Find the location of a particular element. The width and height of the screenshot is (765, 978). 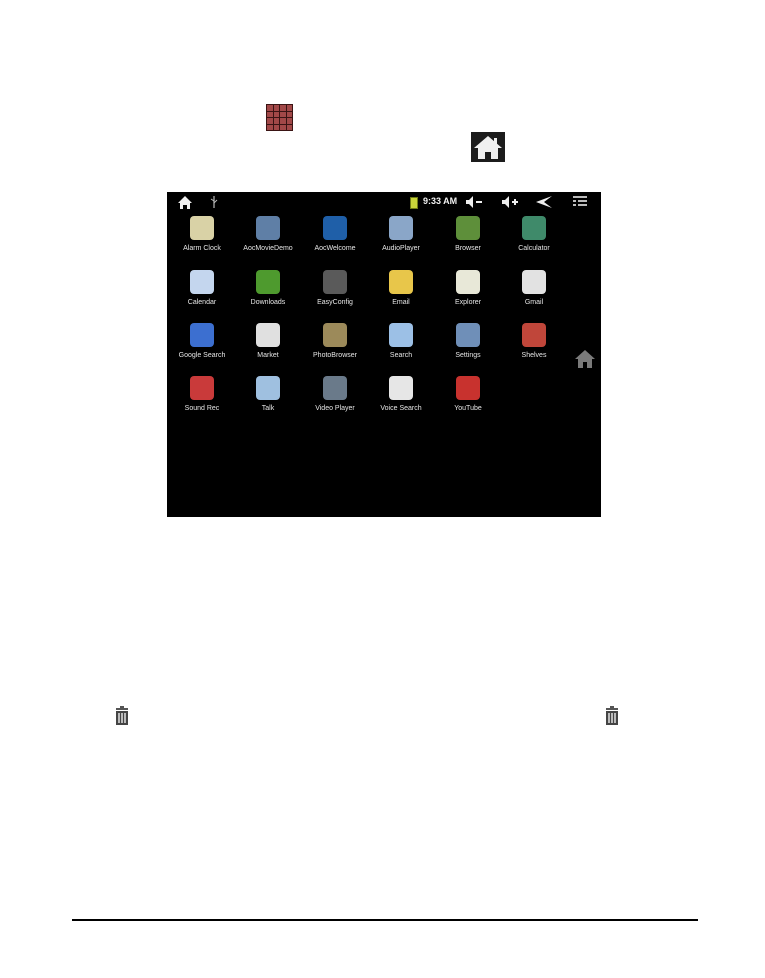

google-icon is located at coordinates (202, 335).